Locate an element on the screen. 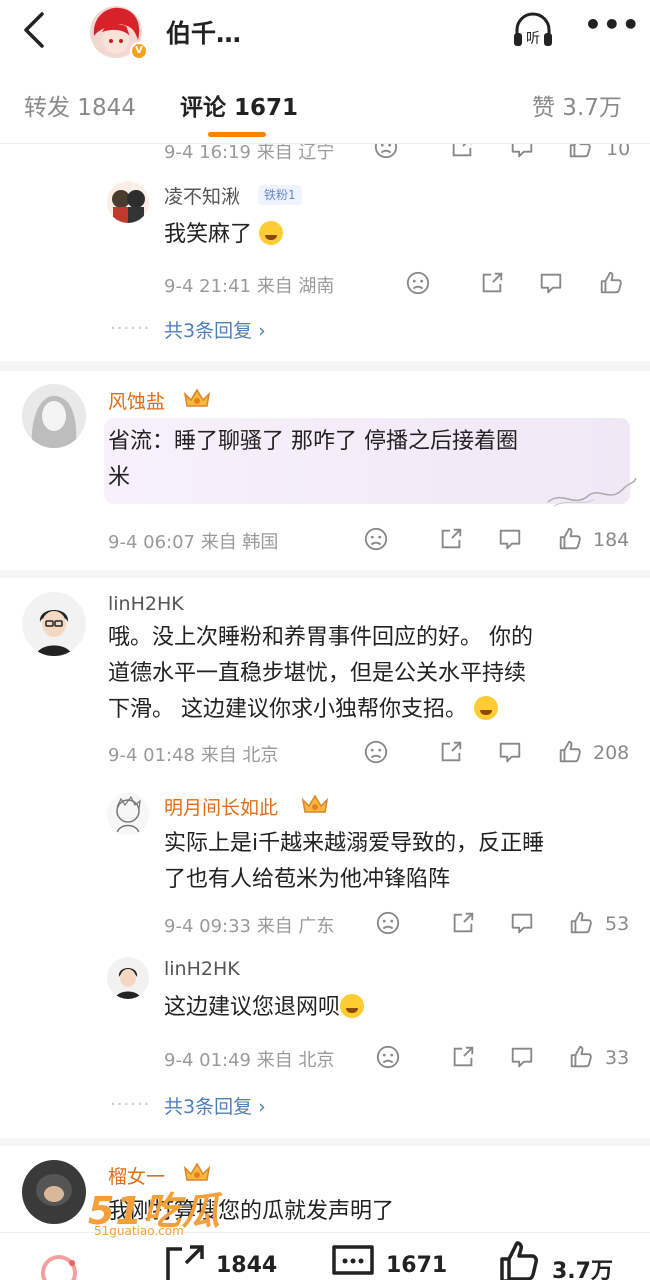  bottom-action-bar: 1844 1671 3.7万 is located at coordinates (325, 1256).